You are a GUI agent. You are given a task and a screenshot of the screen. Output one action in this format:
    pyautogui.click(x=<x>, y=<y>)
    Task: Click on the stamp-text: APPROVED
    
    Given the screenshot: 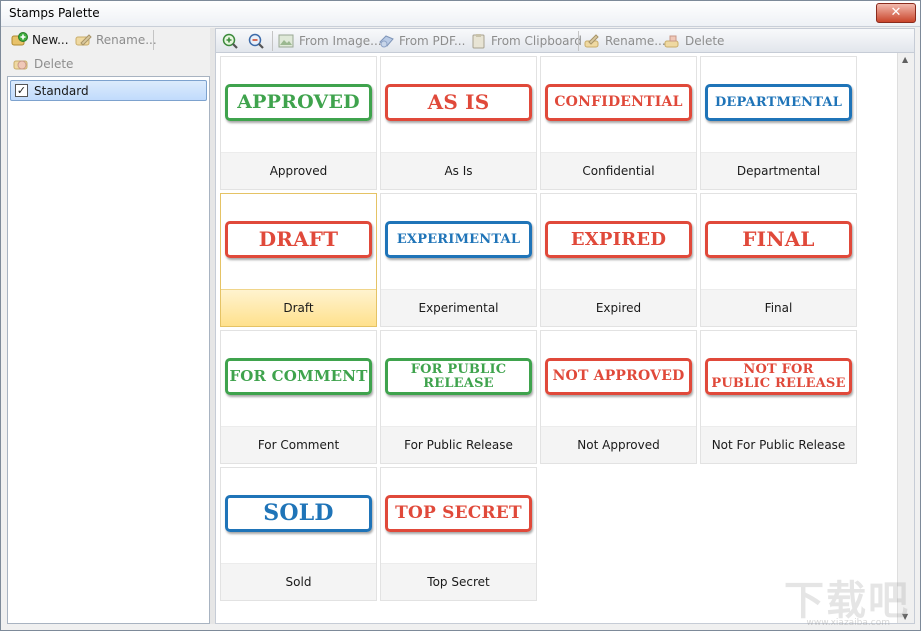 What is the action you would take?
    pyautogui.click(x=298, y=102)
    